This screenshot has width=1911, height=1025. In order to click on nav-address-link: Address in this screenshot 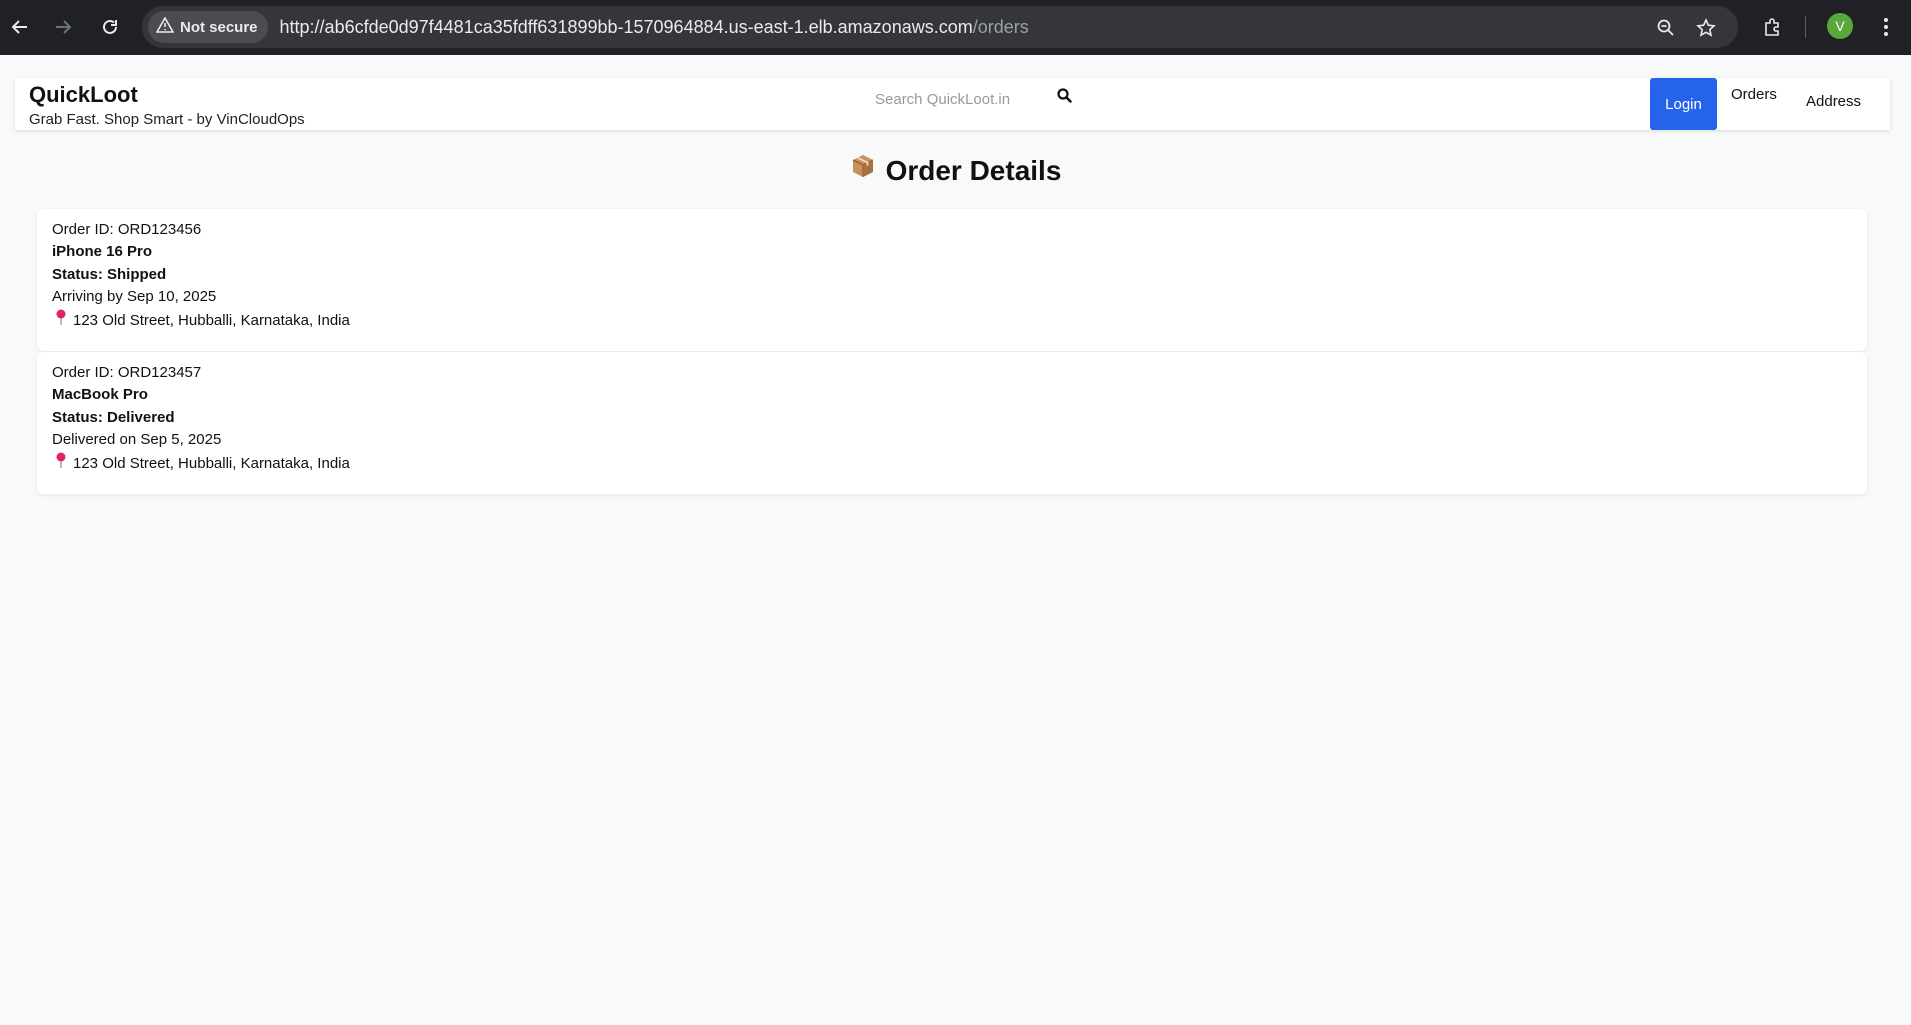, I will do `click(1833, 101)`.